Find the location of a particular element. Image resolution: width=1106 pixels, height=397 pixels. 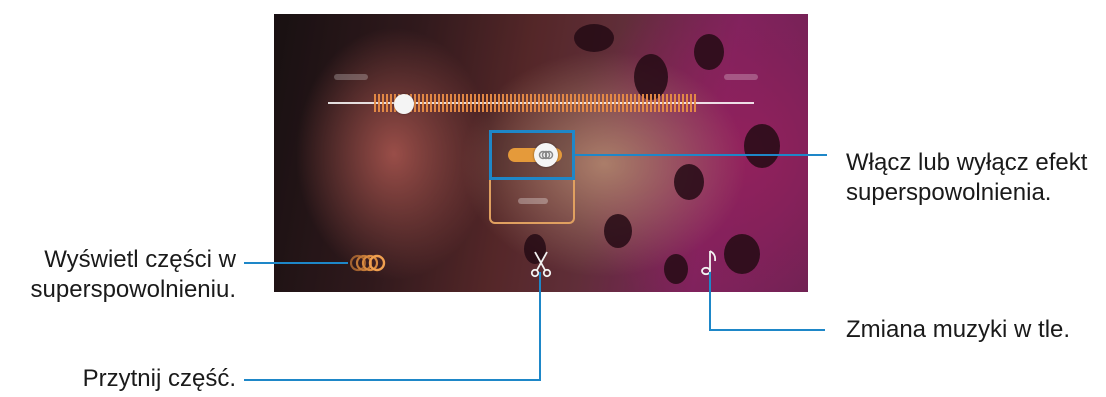

section-time-label is located at coordinates (533, 201).